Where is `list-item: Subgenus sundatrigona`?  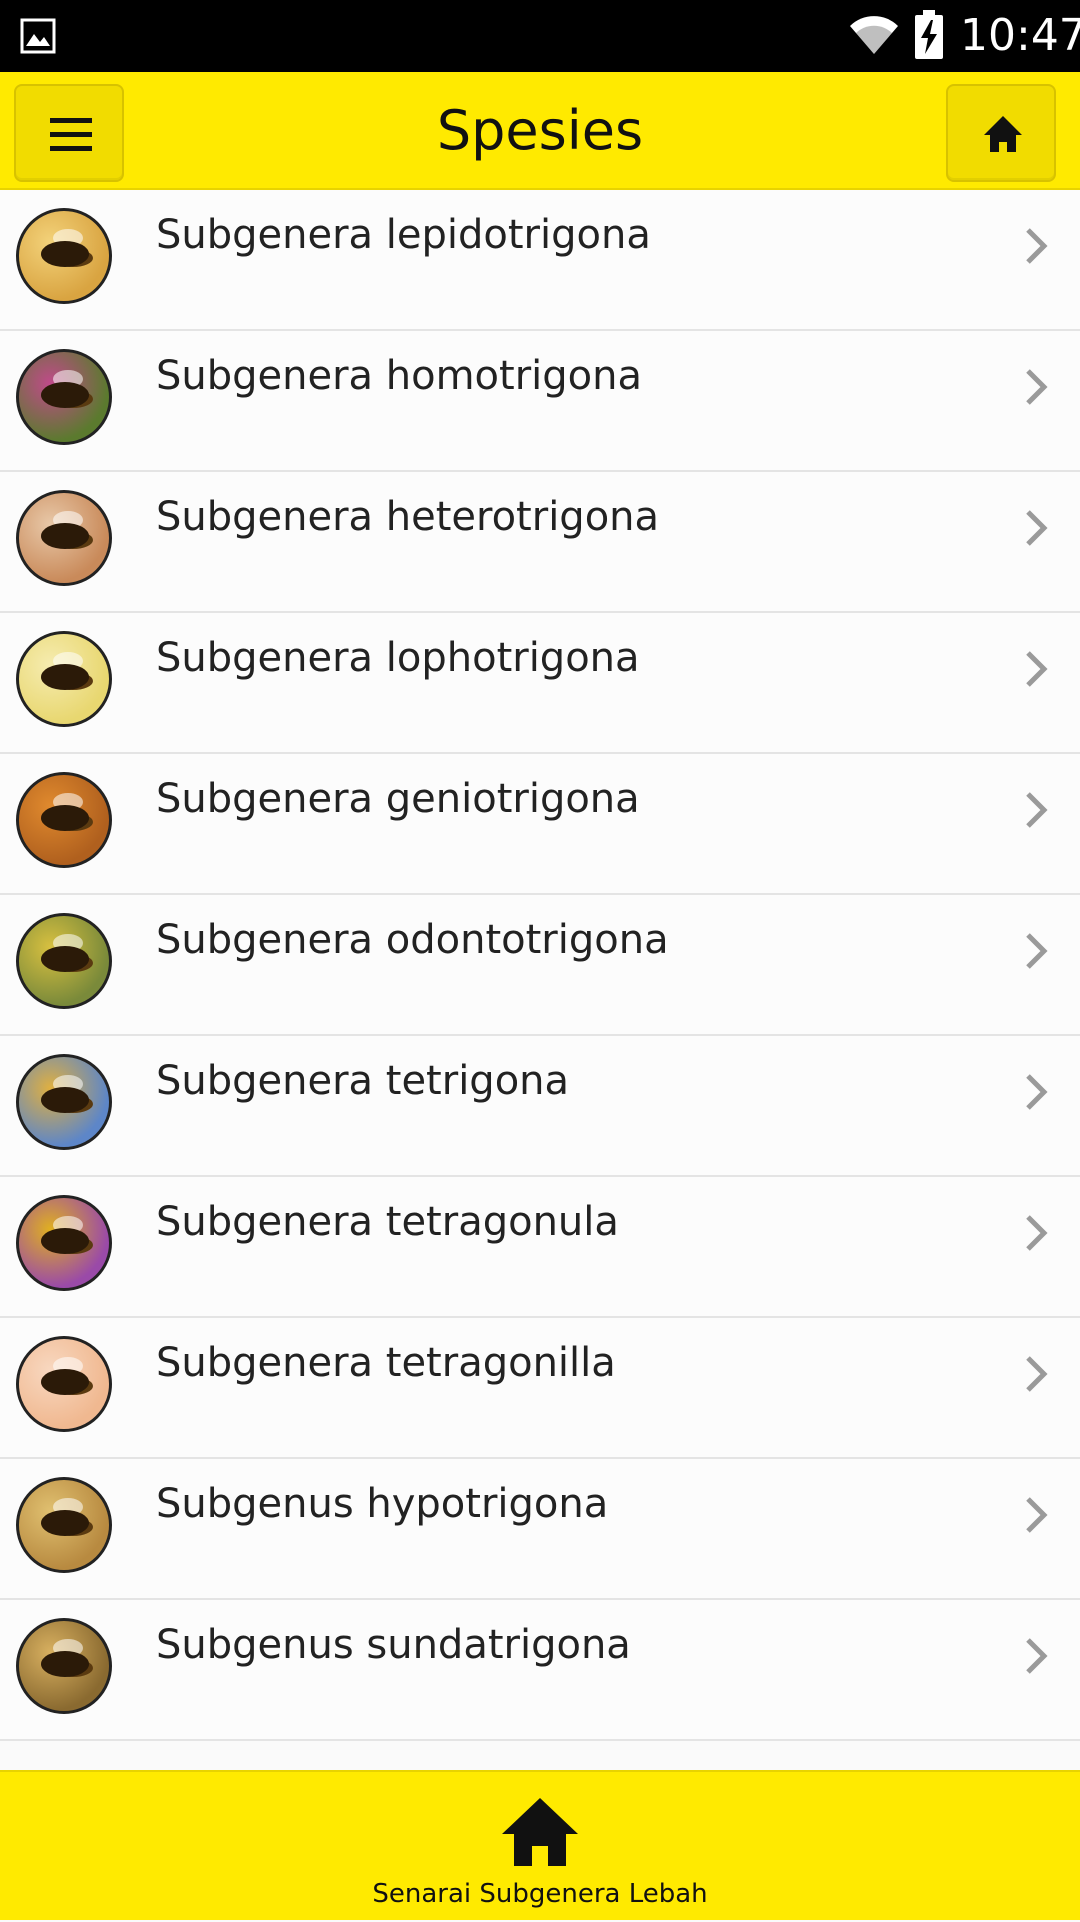 list-item: Subgenus sundatrigona is located at coordinates (540, 1670).